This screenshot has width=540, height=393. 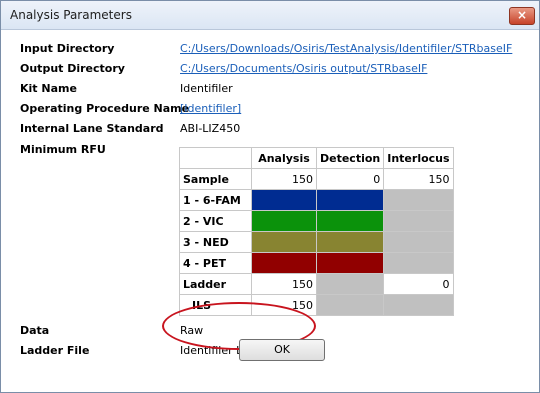 What do you see at coordinates (284, 179) in the screenshot?
I see `sample-analysis-cell: 150` at bounding box center [284, 179].